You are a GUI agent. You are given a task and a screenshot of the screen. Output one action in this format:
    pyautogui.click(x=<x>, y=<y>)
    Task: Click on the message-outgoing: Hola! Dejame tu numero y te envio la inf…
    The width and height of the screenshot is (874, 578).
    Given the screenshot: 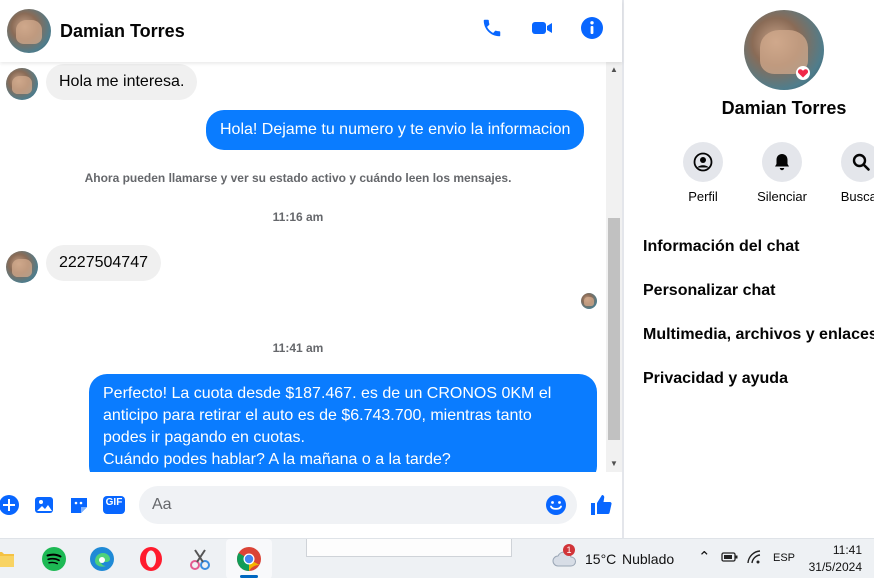 What is the action you would take?
    pyautogui.click(x=395, y=130)
    